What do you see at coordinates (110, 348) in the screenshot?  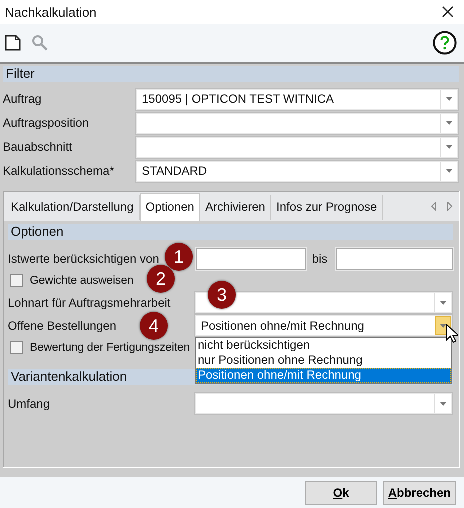 I see `checkbox-label: Bewertung der Fertigungszeiten` at bounding box center [110, 348].